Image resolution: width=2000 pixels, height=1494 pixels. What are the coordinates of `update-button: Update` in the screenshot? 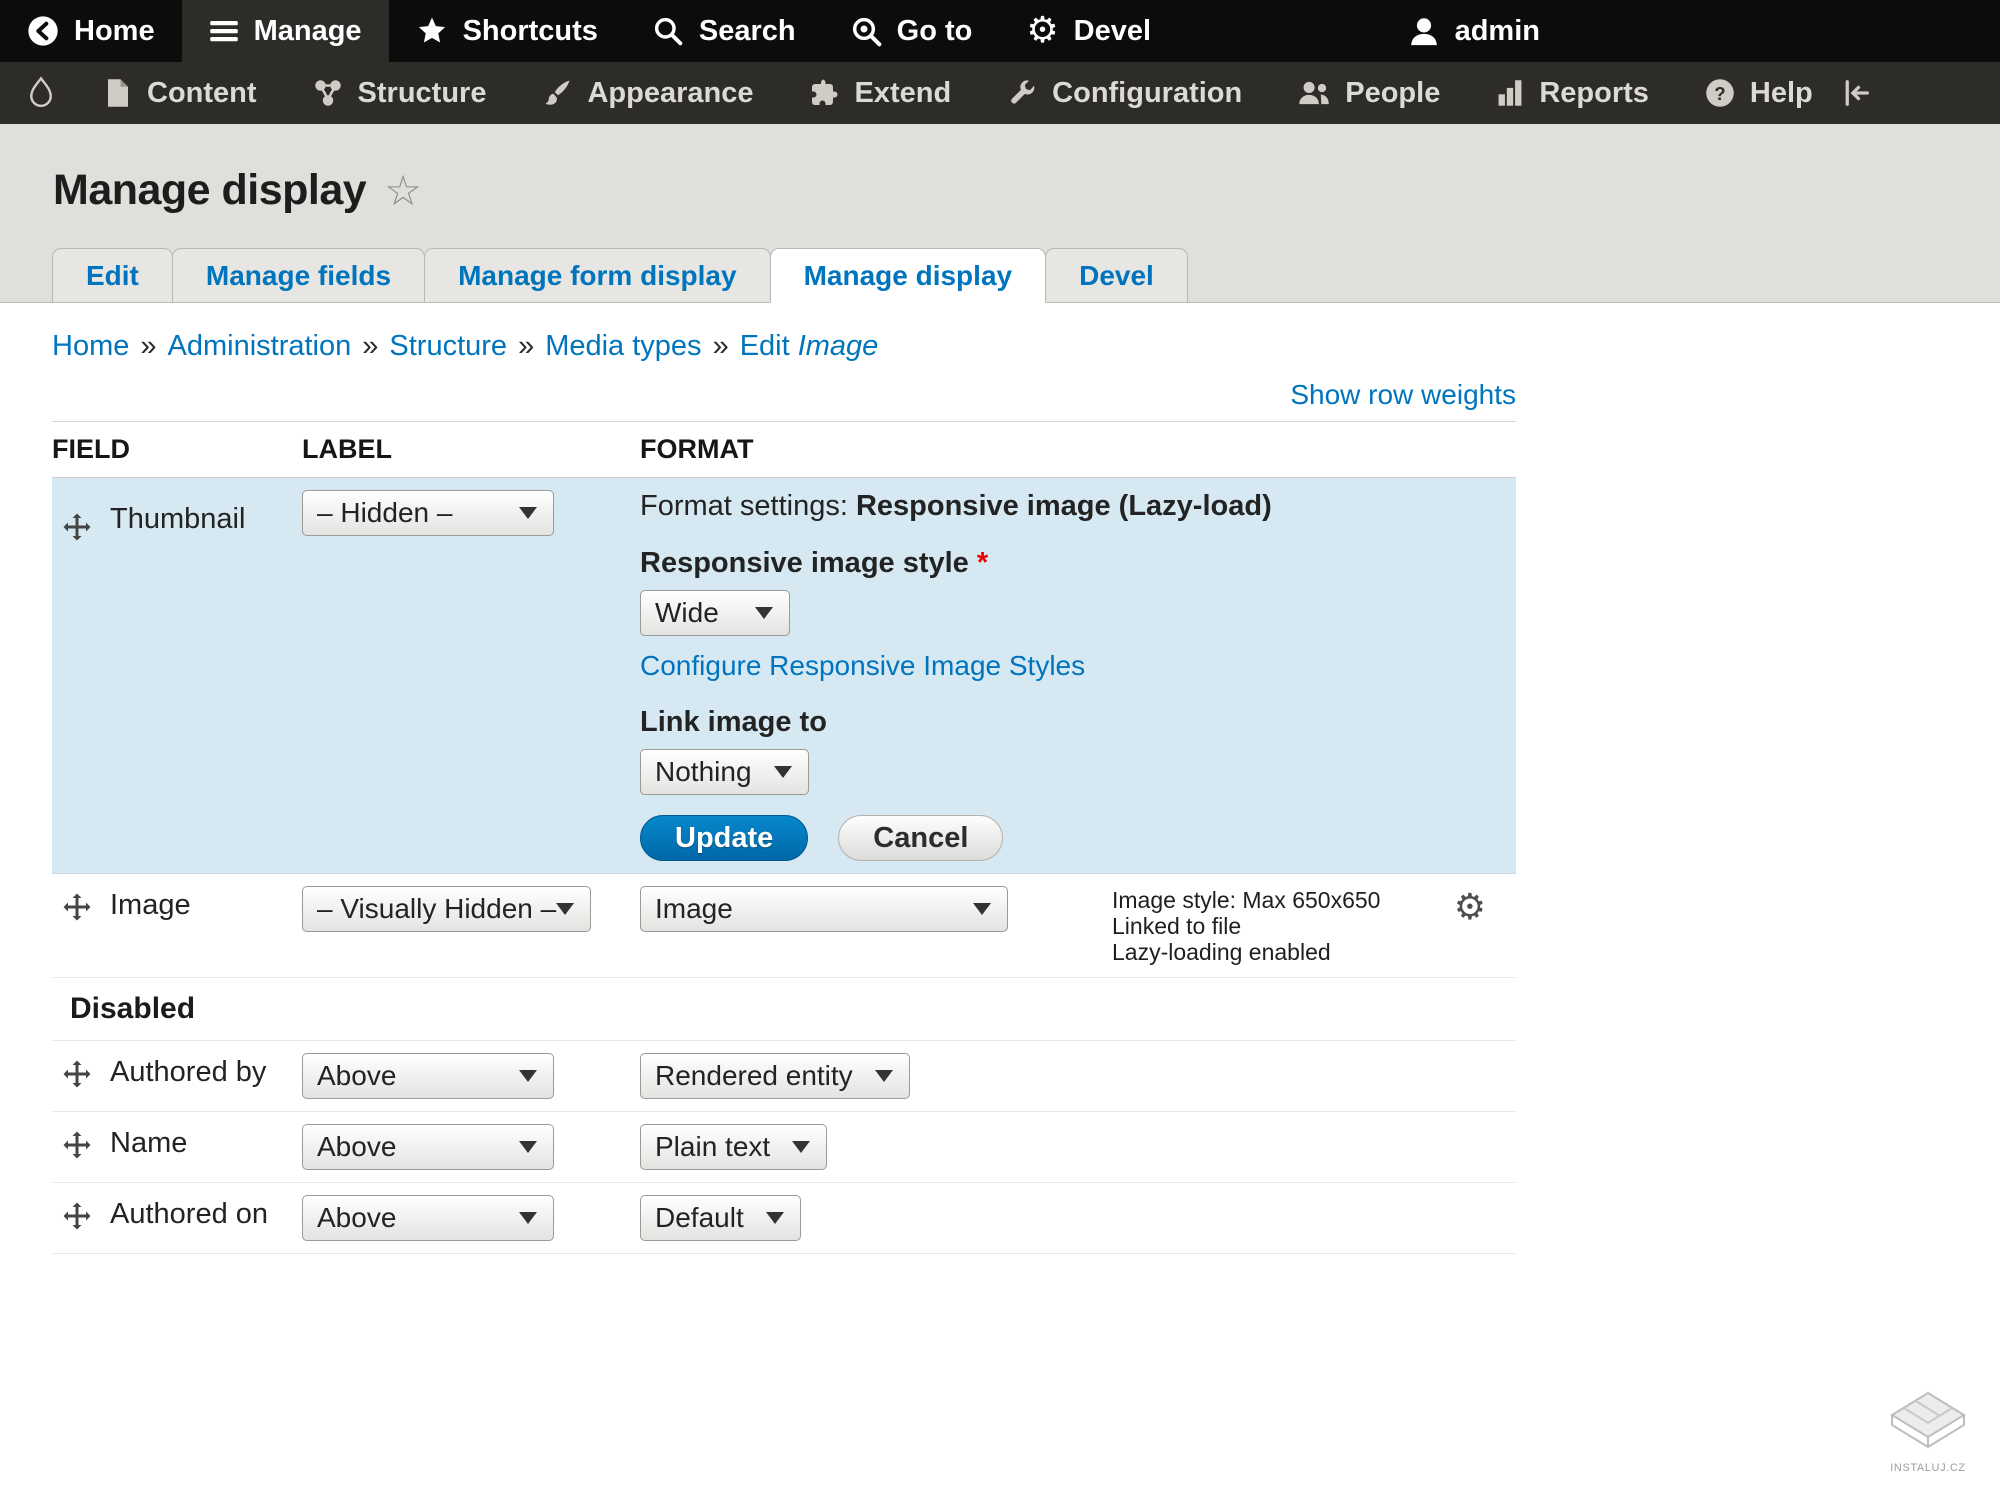 It's located at (724, 838).